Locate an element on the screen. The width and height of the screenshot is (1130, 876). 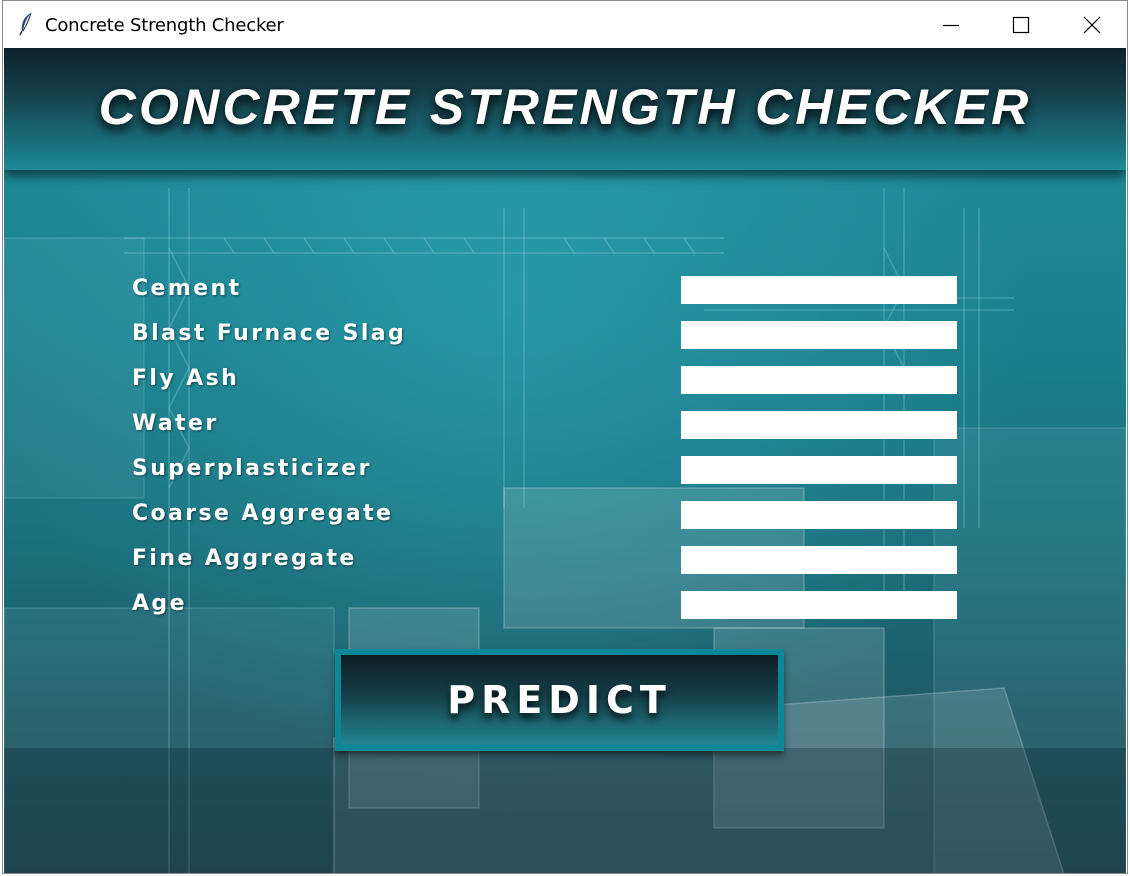
page-title: CONCRETE STRENGTH CHECKER is located at coordinates (565, 107).